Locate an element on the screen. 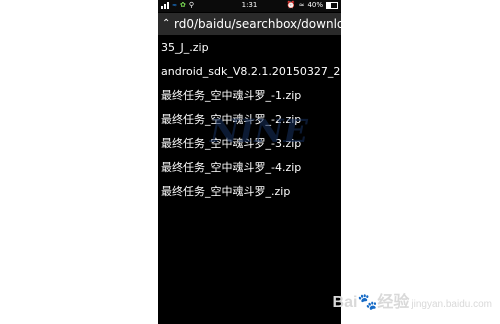  file-item: 最终任务_空中魂斗罗_-4.zip is located at coordinates (249, 168).